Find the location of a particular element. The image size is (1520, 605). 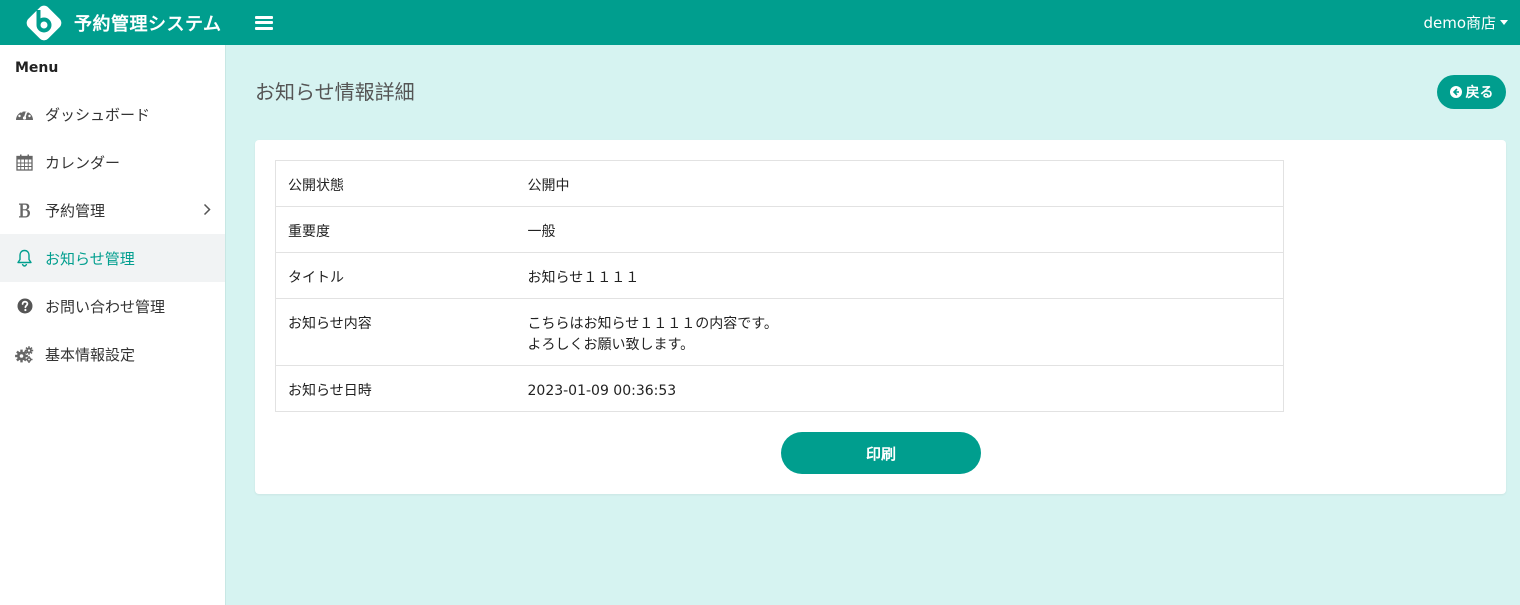

bell-icon is located at coordinates (24, 258).